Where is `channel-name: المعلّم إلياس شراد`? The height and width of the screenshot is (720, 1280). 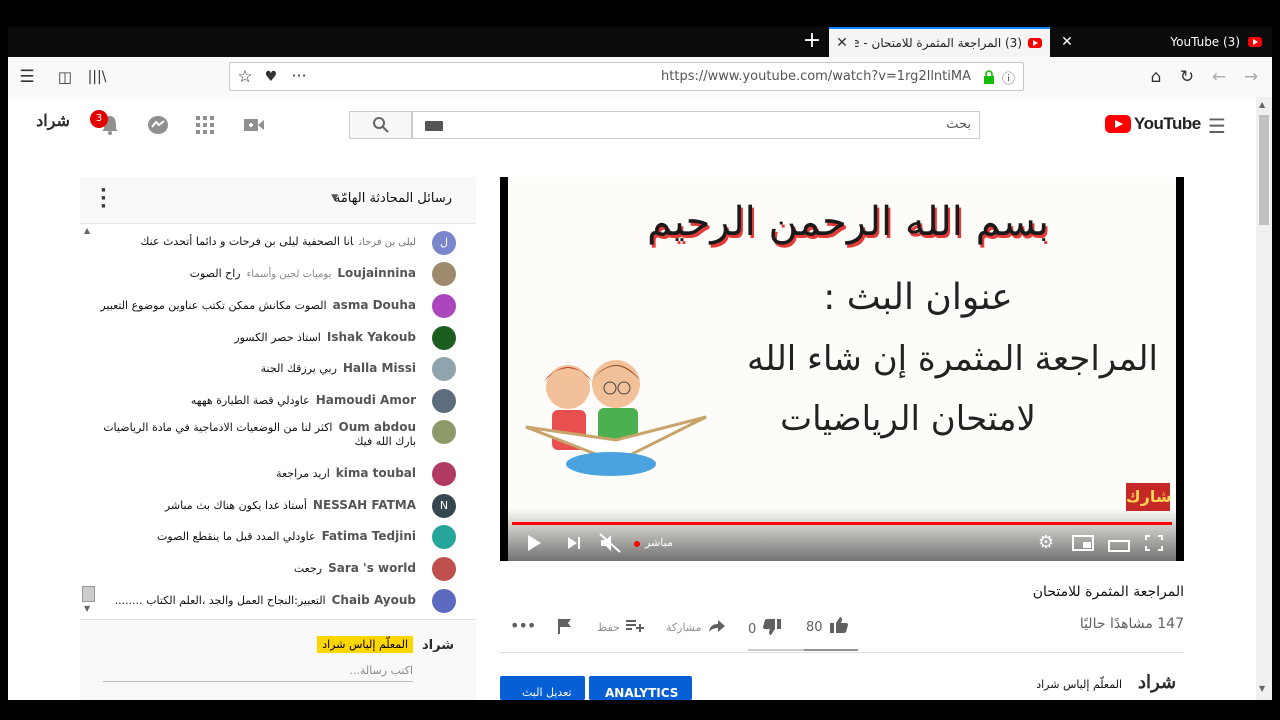
channel-name: المعلّم إلياس شراد is located at coordinates (1061, 684).